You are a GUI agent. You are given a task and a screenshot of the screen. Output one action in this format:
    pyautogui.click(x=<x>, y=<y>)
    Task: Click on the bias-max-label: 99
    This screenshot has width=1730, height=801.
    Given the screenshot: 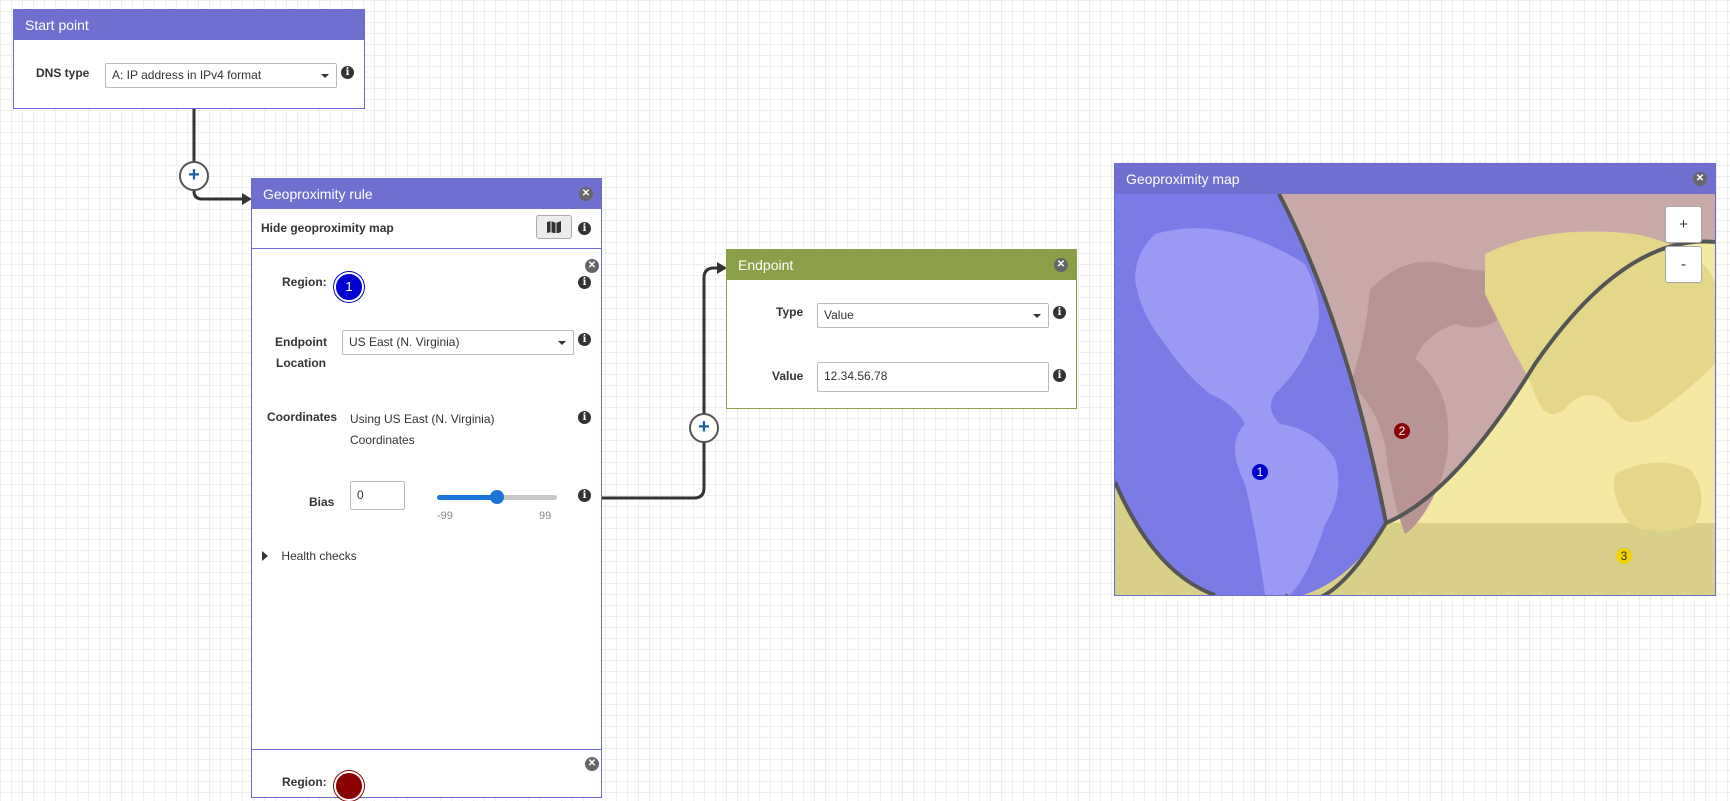 What is the action you would take?
    pyautogui.click(x=545, y=516)
    